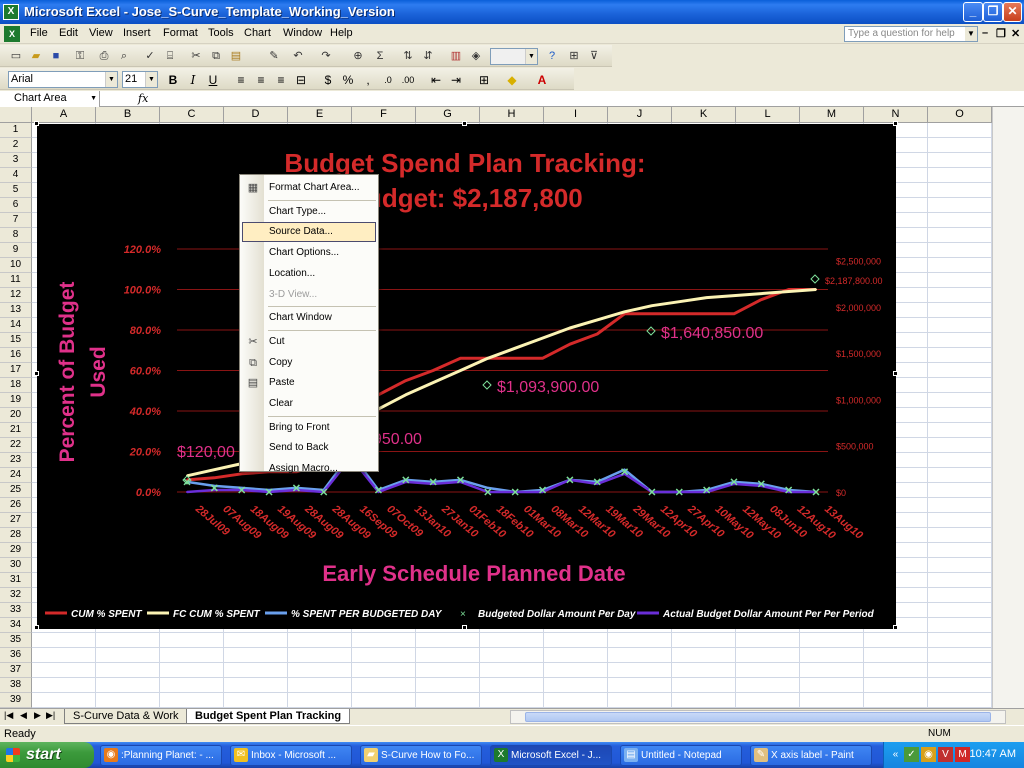  What do you see at coordinates (36, 123) in the screenshot?
I see `resize-handle` at bounding box center [36, 123].